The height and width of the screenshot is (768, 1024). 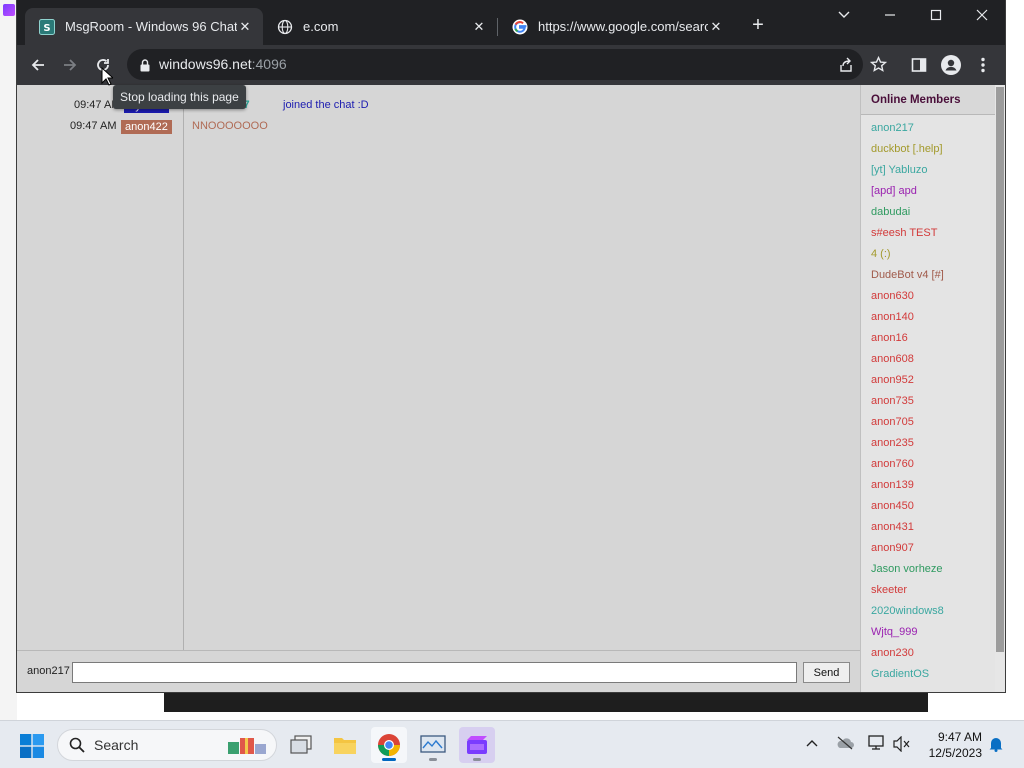 I want to click on file-explorer-button, so click(x=345, y=745).